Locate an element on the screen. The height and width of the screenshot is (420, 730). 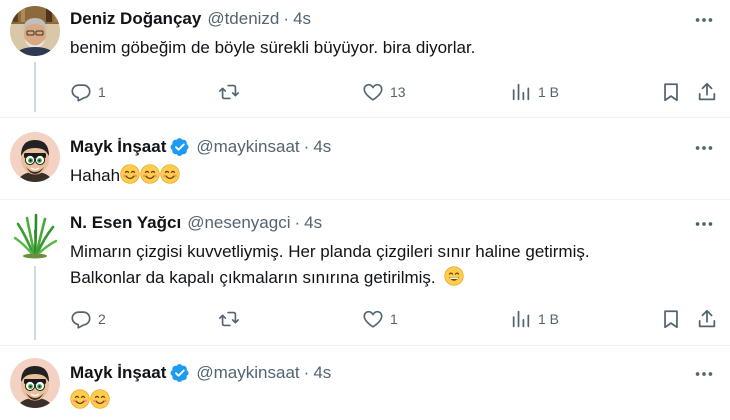
like-button: 13 is located at coordinates (384, 92).